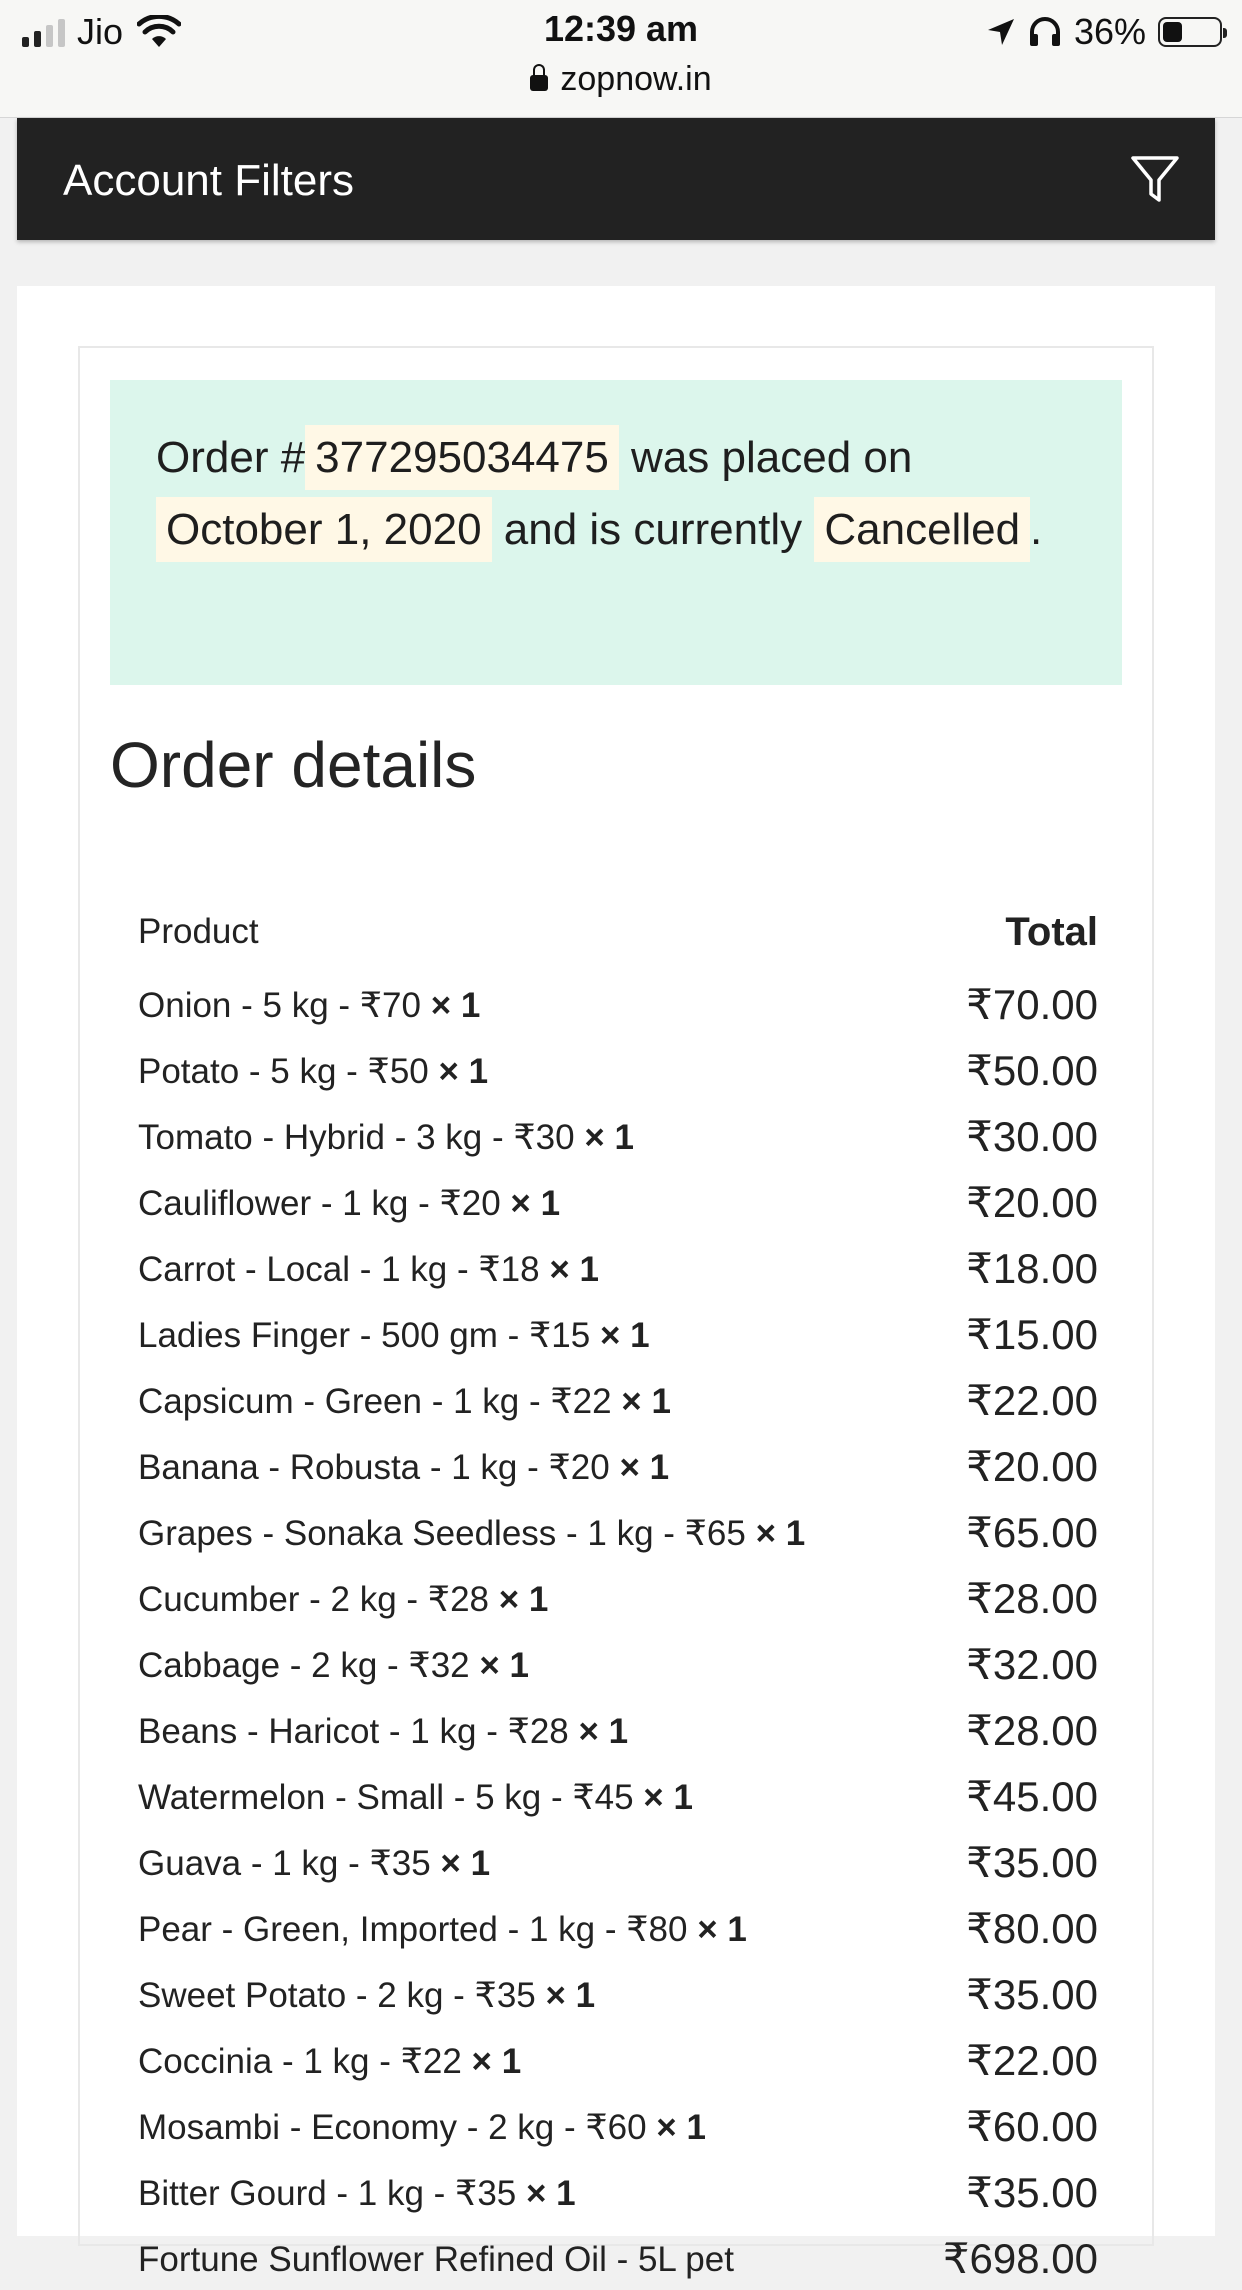 The height and width of the screenshot is (2290, 1242). I want to click on notice-prefix: Order #, so click(231, 457).